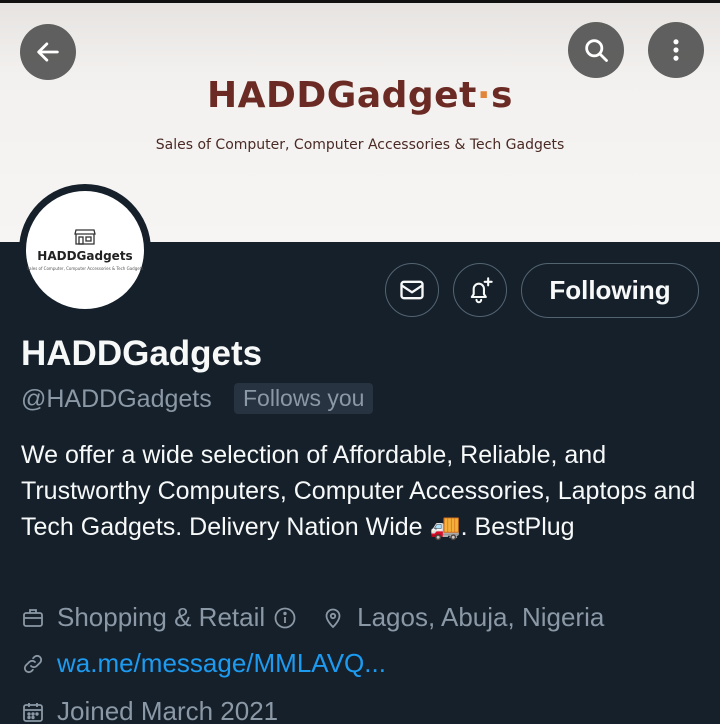  What do you see at coordinates (33, 663) in the screenshot?
I see `link-icon` at bounding box center [33, 663].